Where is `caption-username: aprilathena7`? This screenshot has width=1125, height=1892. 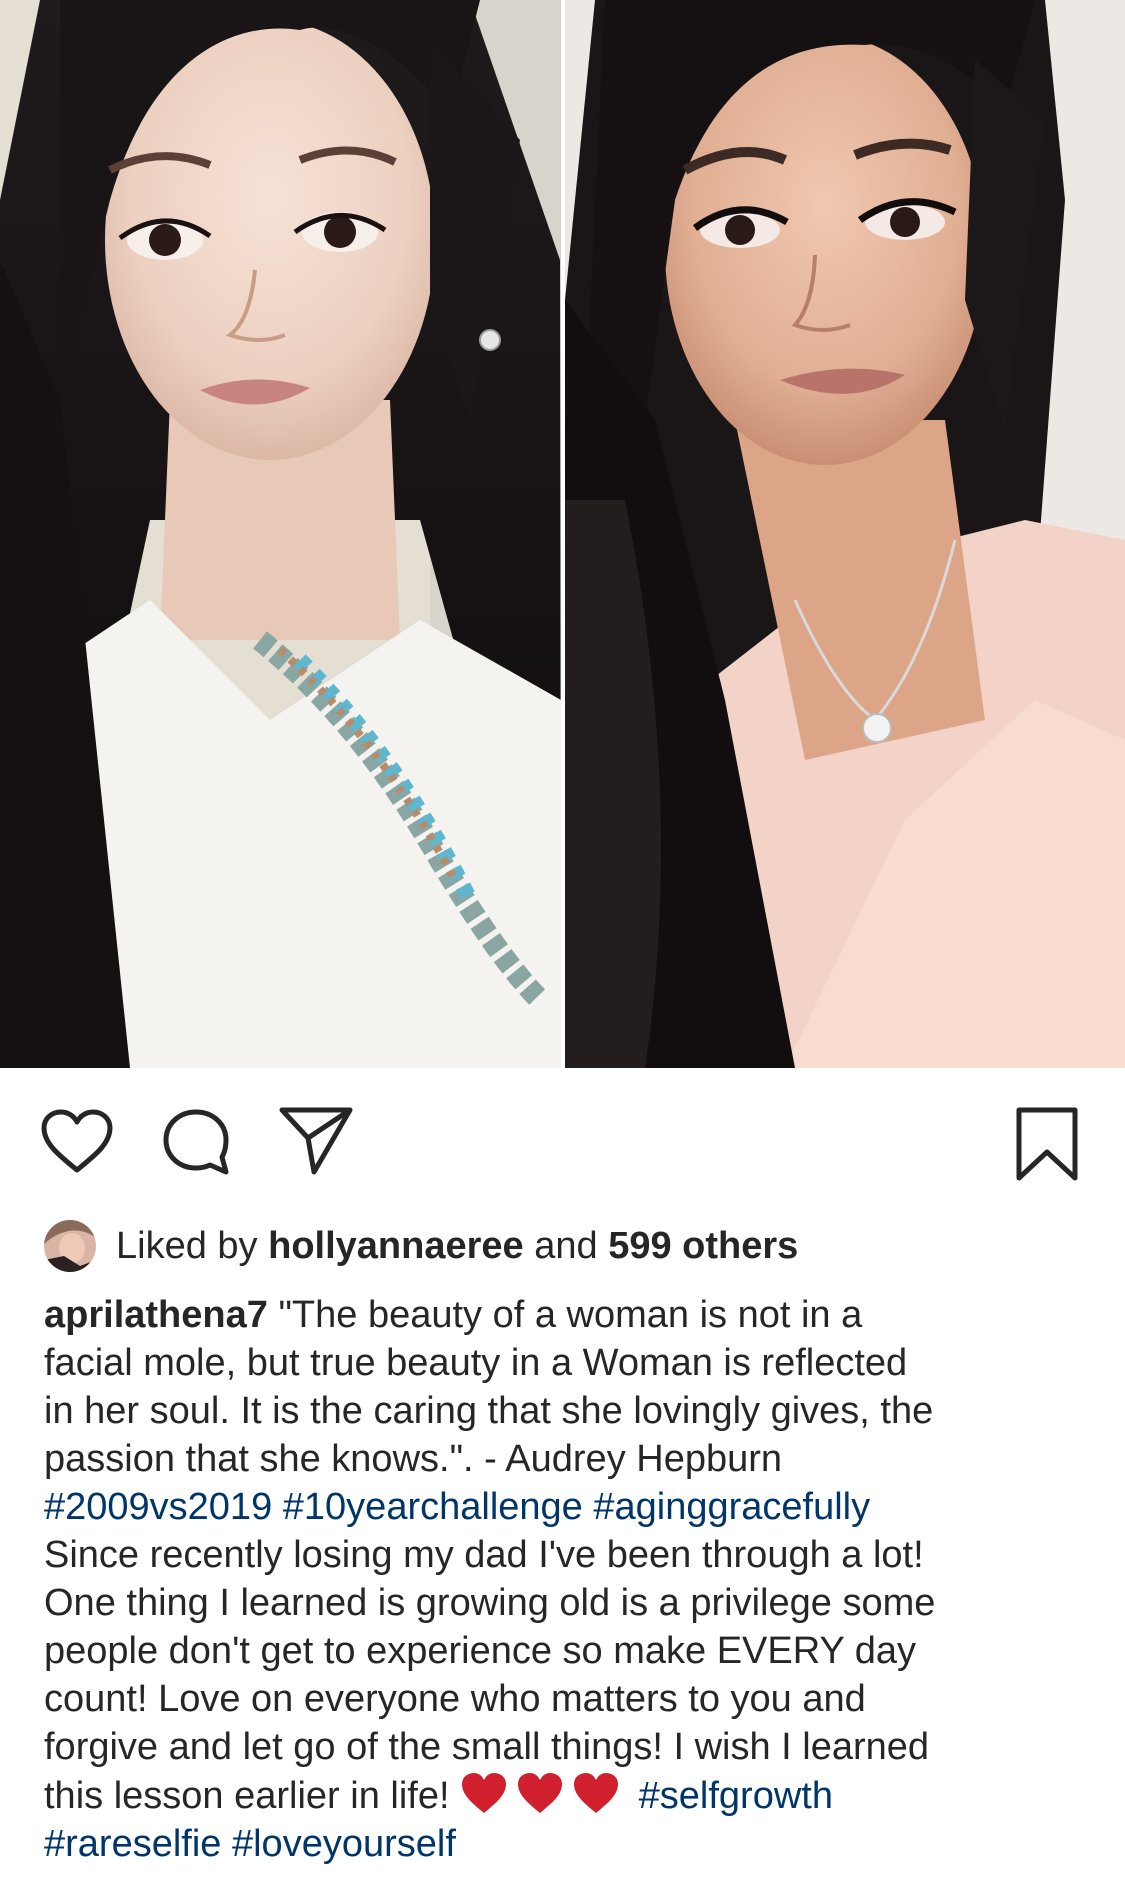
caption-username: aprilathena7 is located at coordinates (156, 1315).